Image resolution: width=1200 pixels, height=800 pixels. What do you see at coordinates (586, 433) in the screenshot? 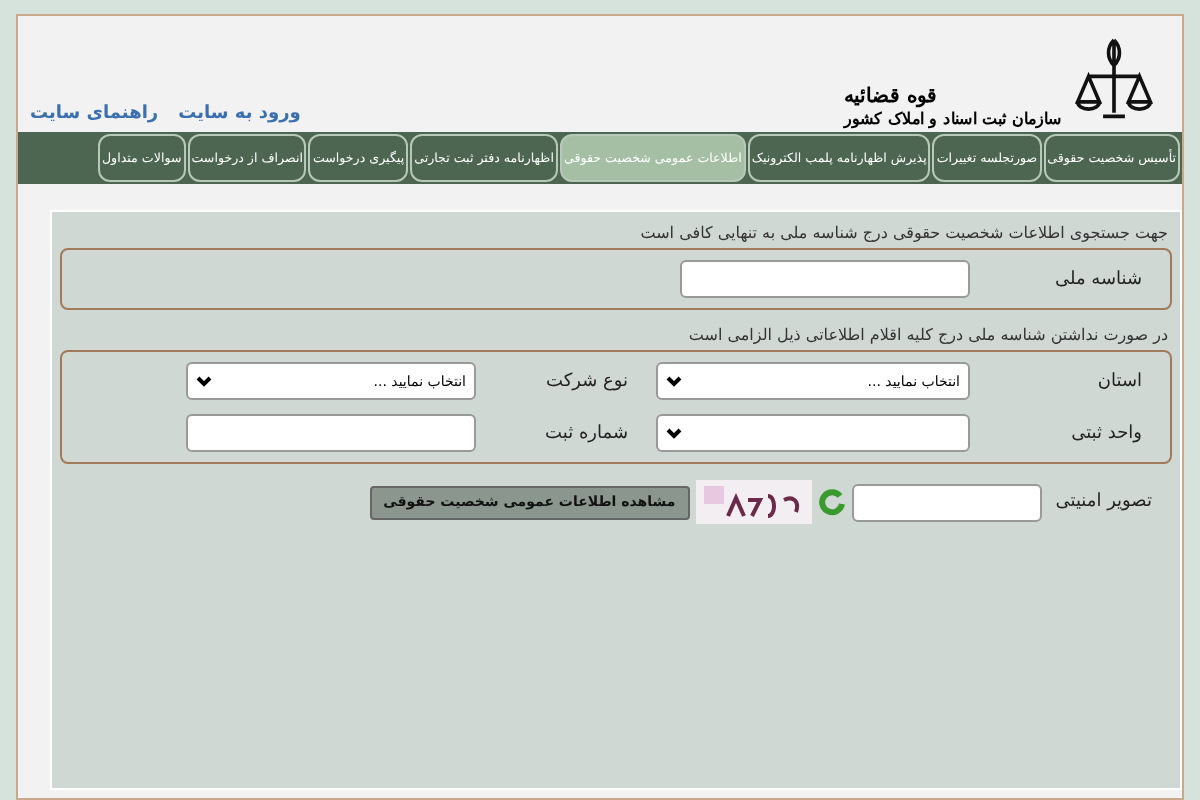
I see `field-label: شماره ثبت` at bounding box center [586, 433].